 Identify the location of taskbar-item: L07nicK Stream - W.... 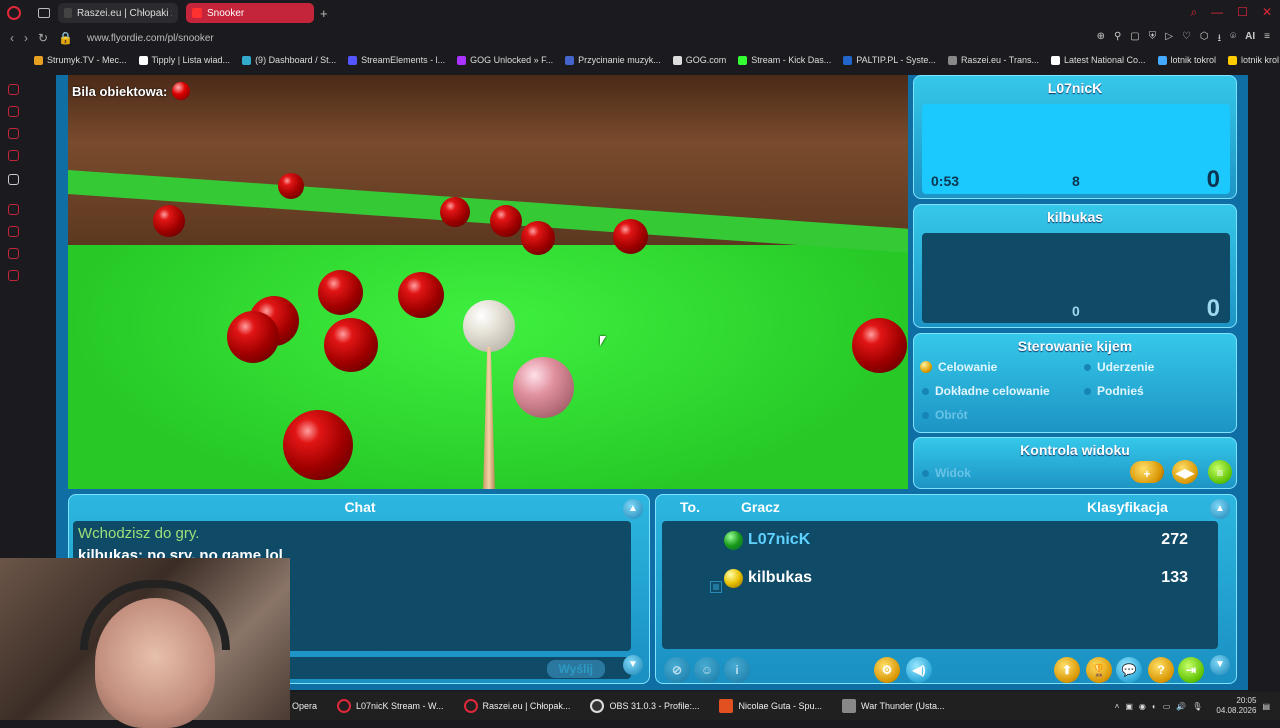
(390, 706).